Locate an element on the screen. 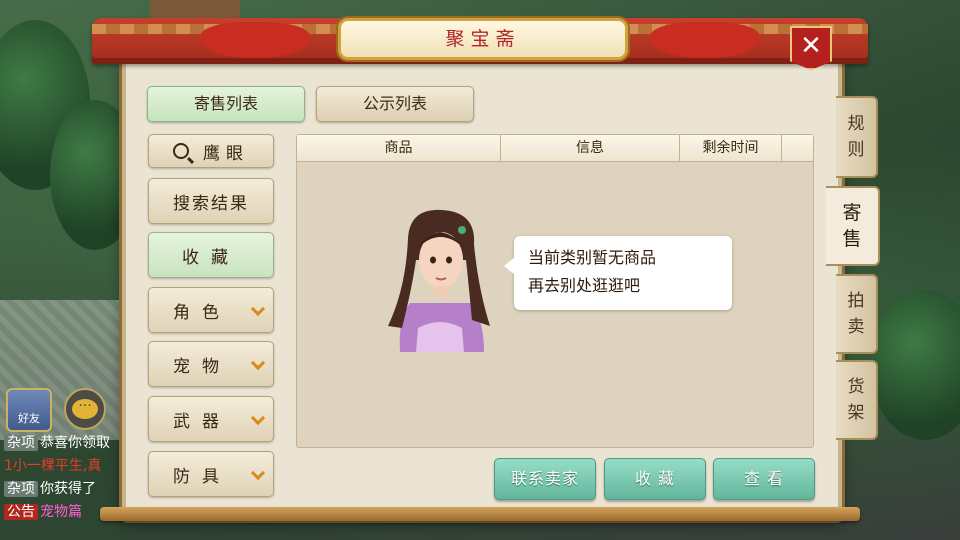 The height and width of the screenshot is (540, 960). hawkeye-label: 鹰眼 is located at coordinates (226, 153).